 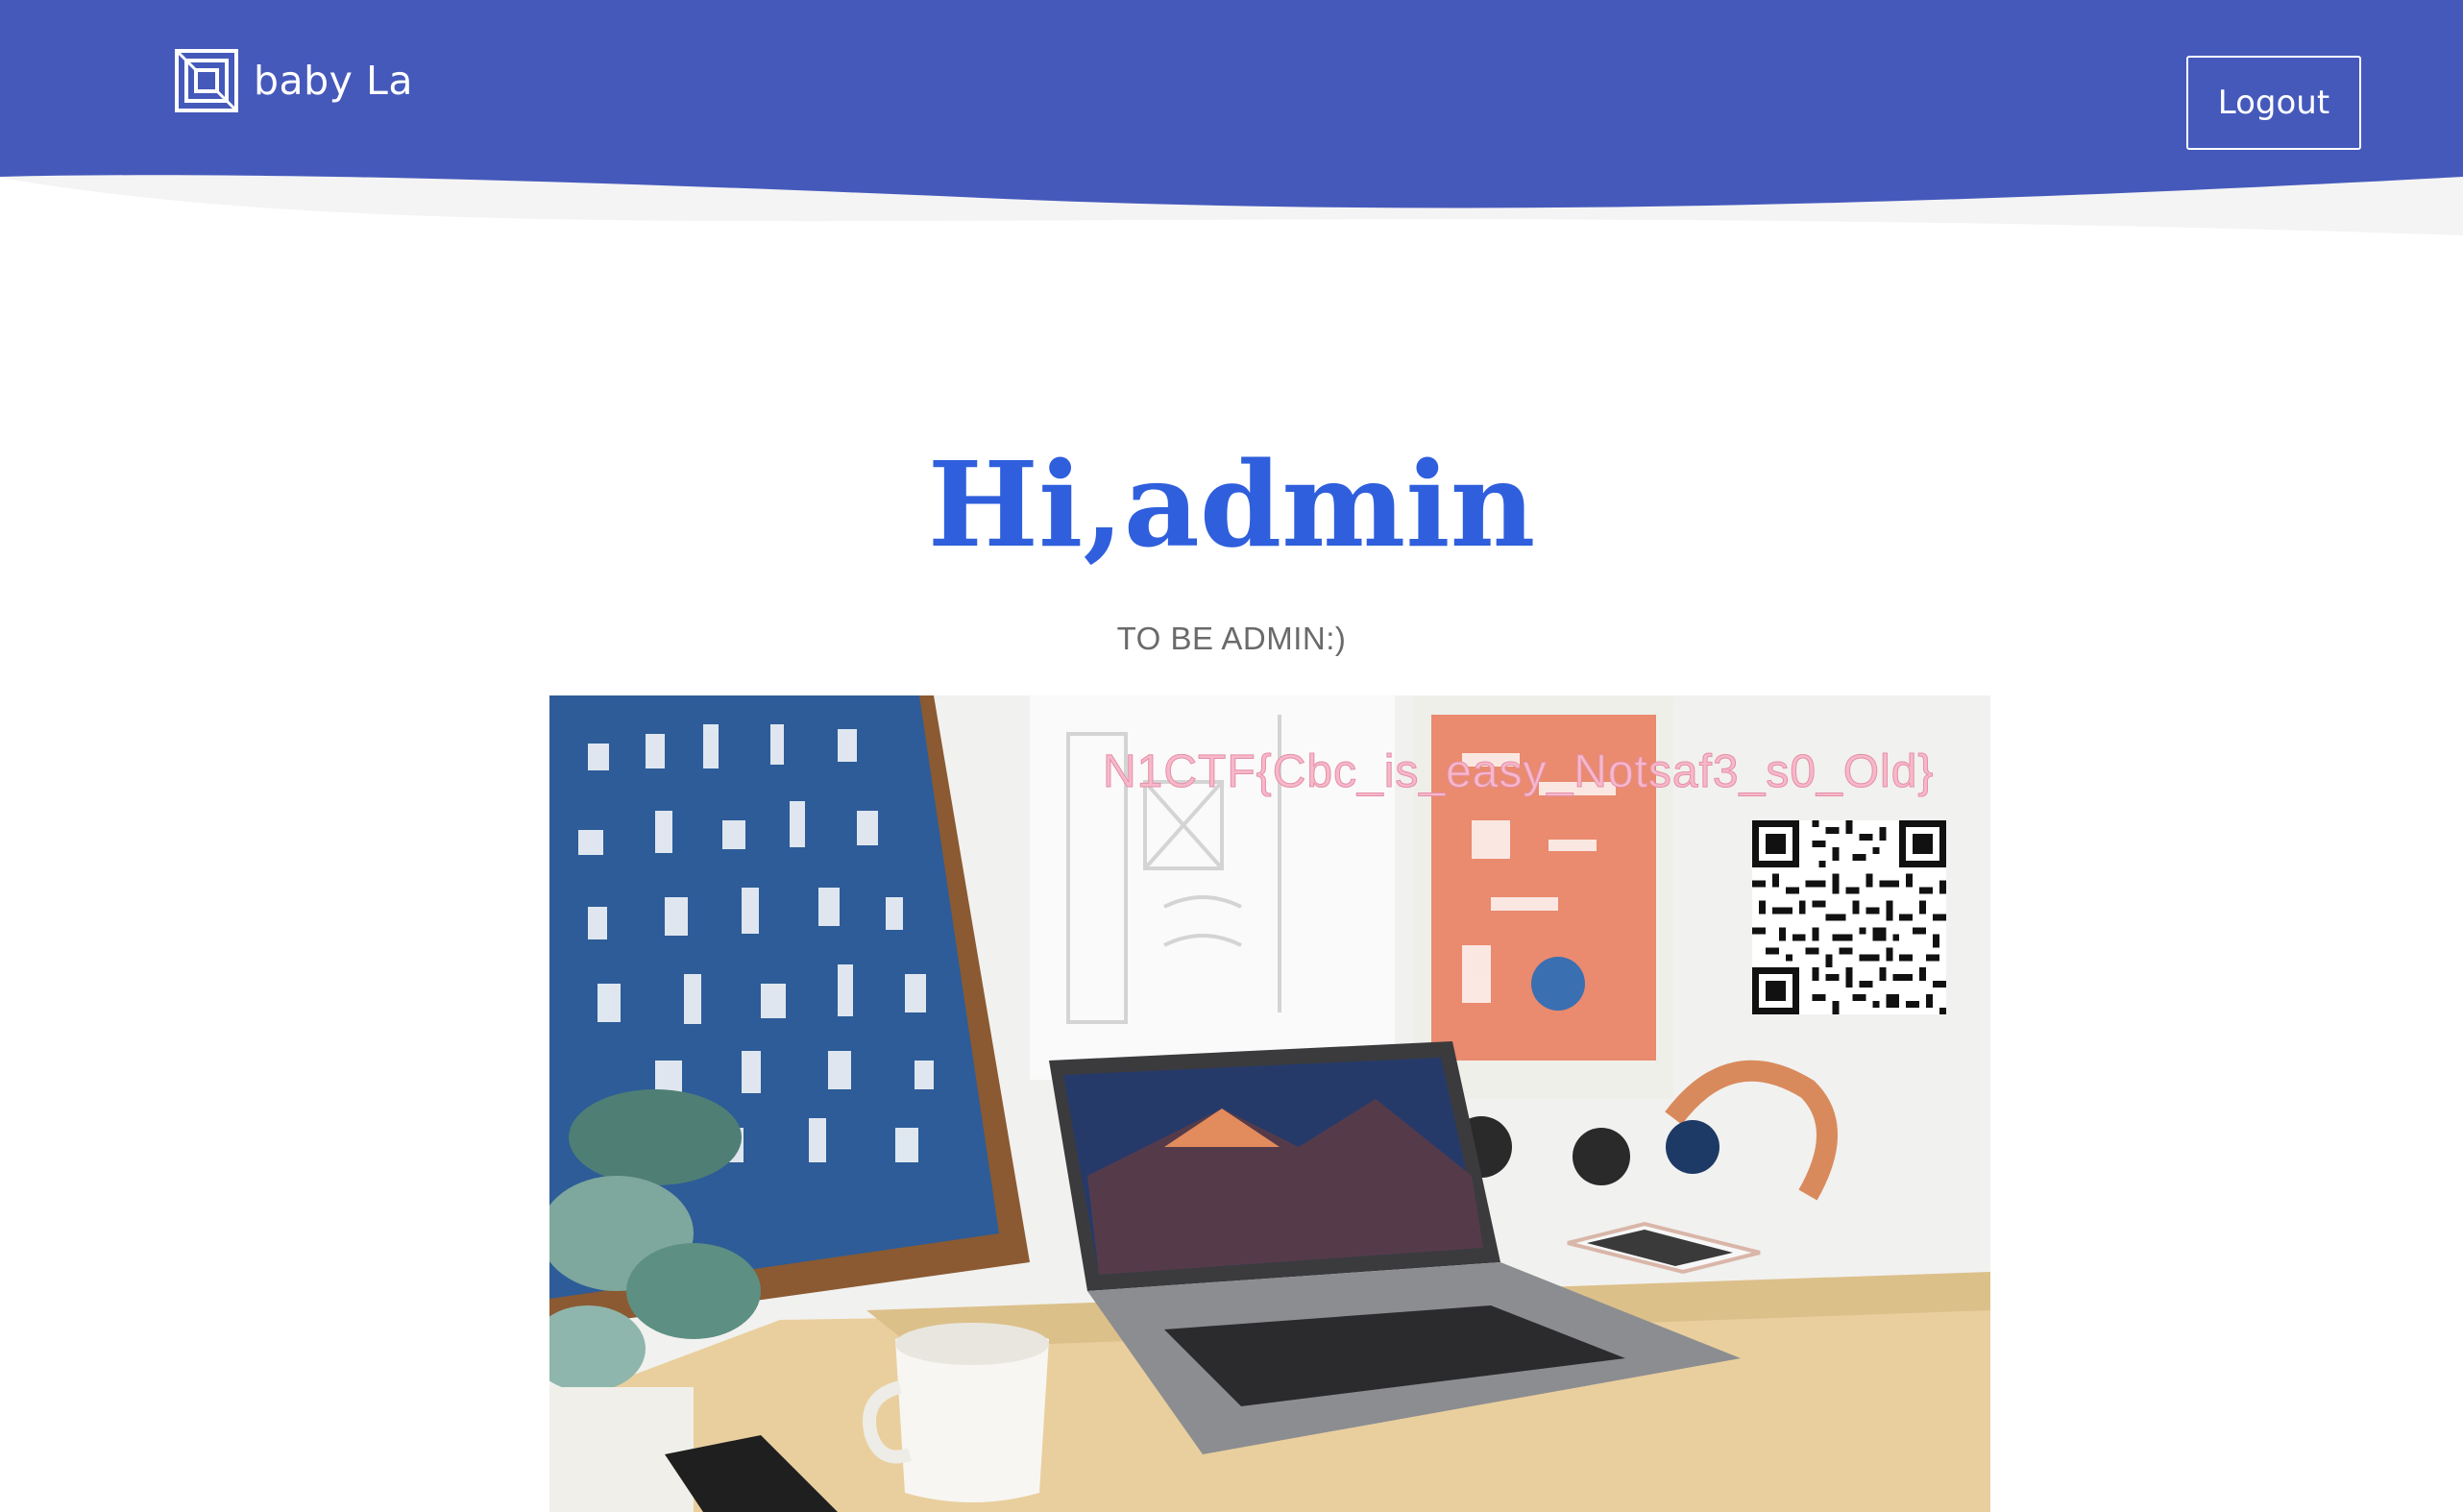 What do you see at coordinates (1849, 917) in the screenshot?
I see `qr-code-icon` at bounding box center [1849, 917].